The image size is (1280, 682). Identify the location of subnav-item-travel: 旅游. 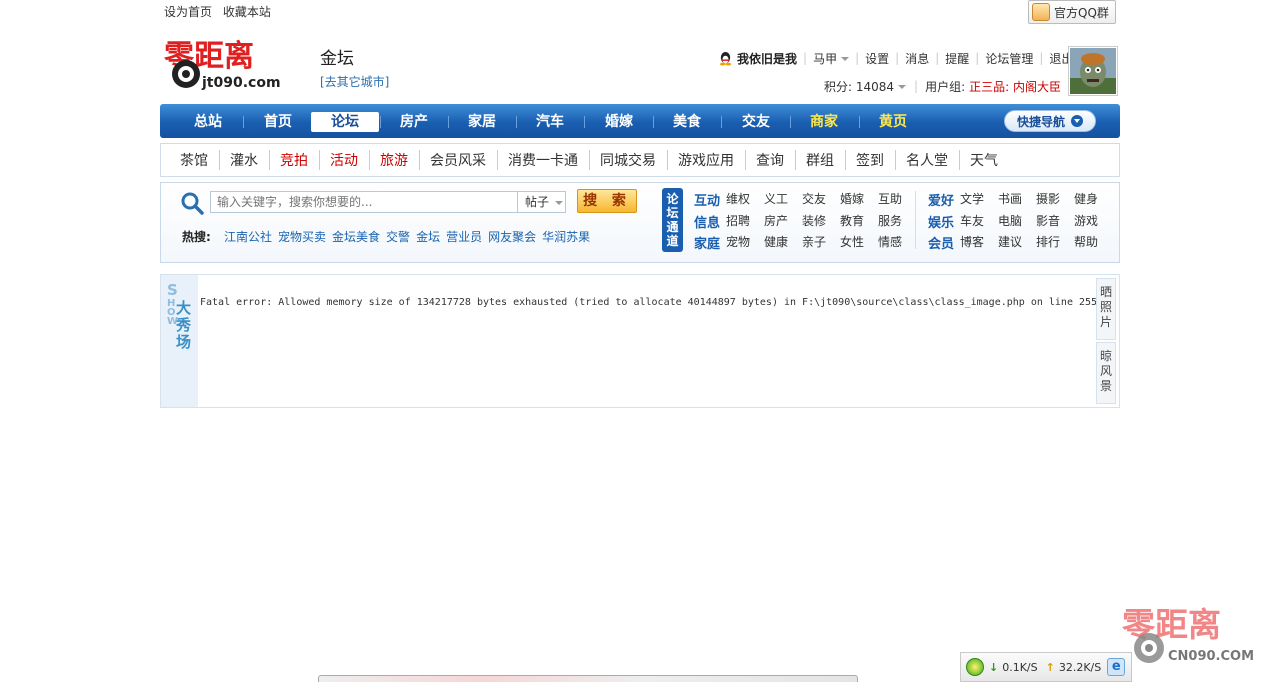
(394, 160).